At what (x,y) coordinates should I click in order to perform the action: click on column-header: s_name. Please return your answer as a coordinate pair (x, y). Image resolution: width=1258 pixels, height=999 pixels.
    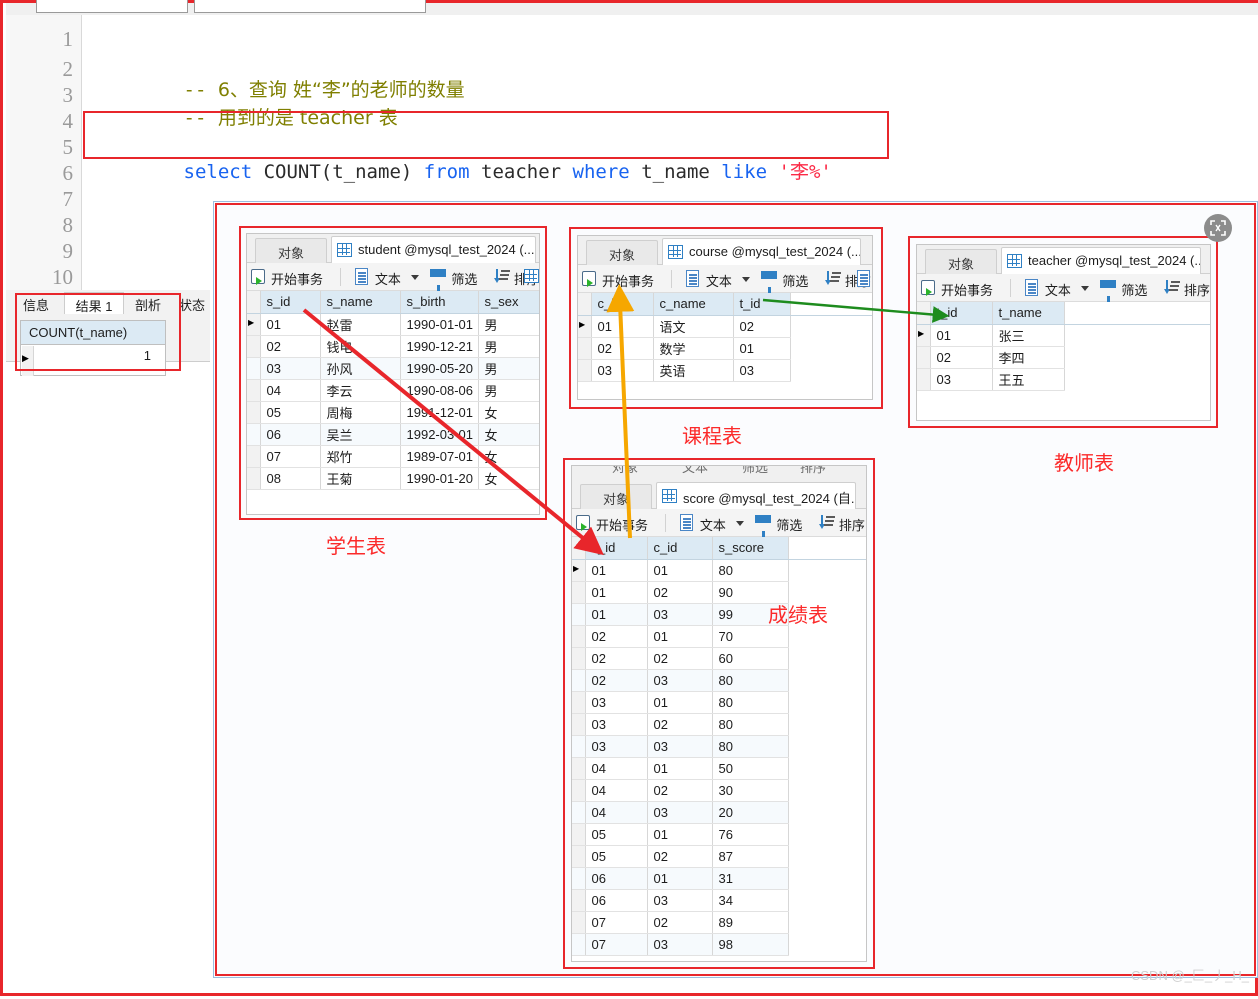
    Looking at the image, I should click on (360, 302).